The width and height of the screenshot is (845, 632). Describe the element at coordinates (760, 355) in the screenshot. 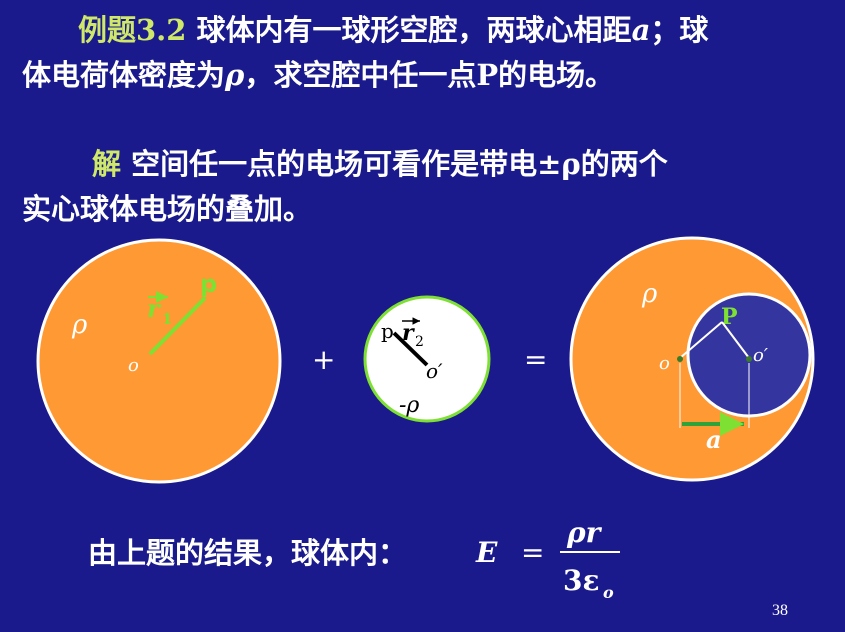

I see `cavity-origin-label: o′` at that location.